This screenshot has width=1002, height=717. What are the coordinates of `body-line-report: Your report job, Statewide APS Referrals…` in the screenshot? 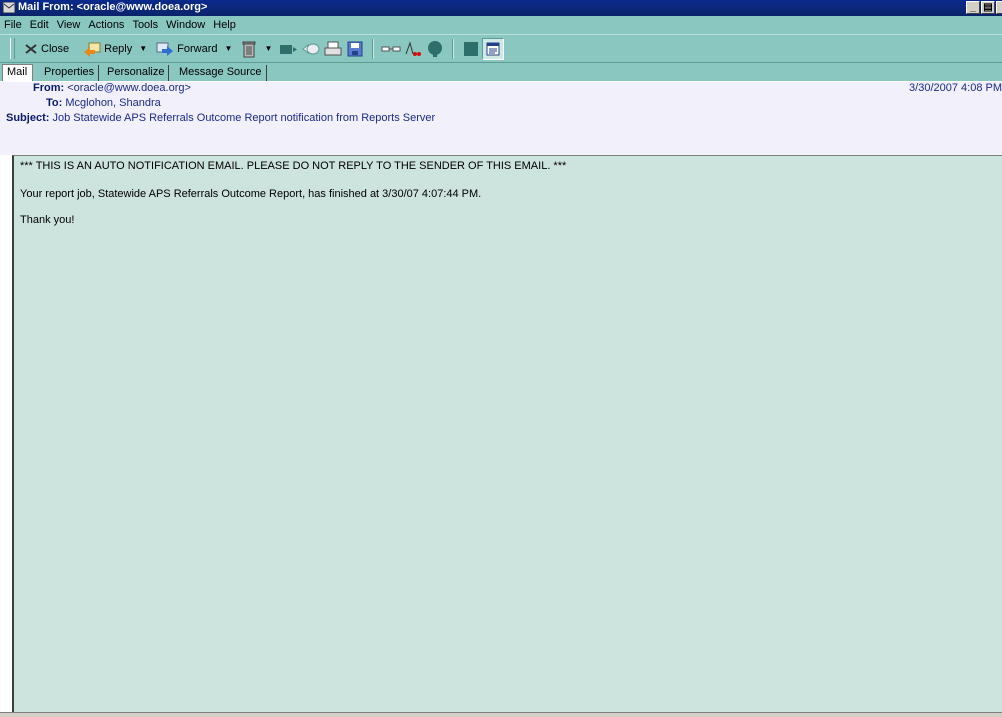 It's located at (251, 194).